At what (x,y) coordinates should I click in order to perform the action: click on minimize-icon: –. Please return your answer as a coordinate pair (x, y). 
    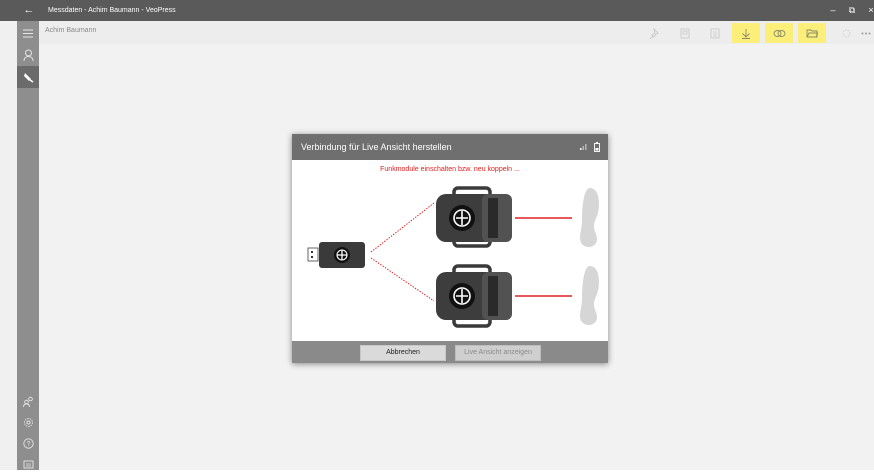
    Looking at the image, I should click on (833, 10).